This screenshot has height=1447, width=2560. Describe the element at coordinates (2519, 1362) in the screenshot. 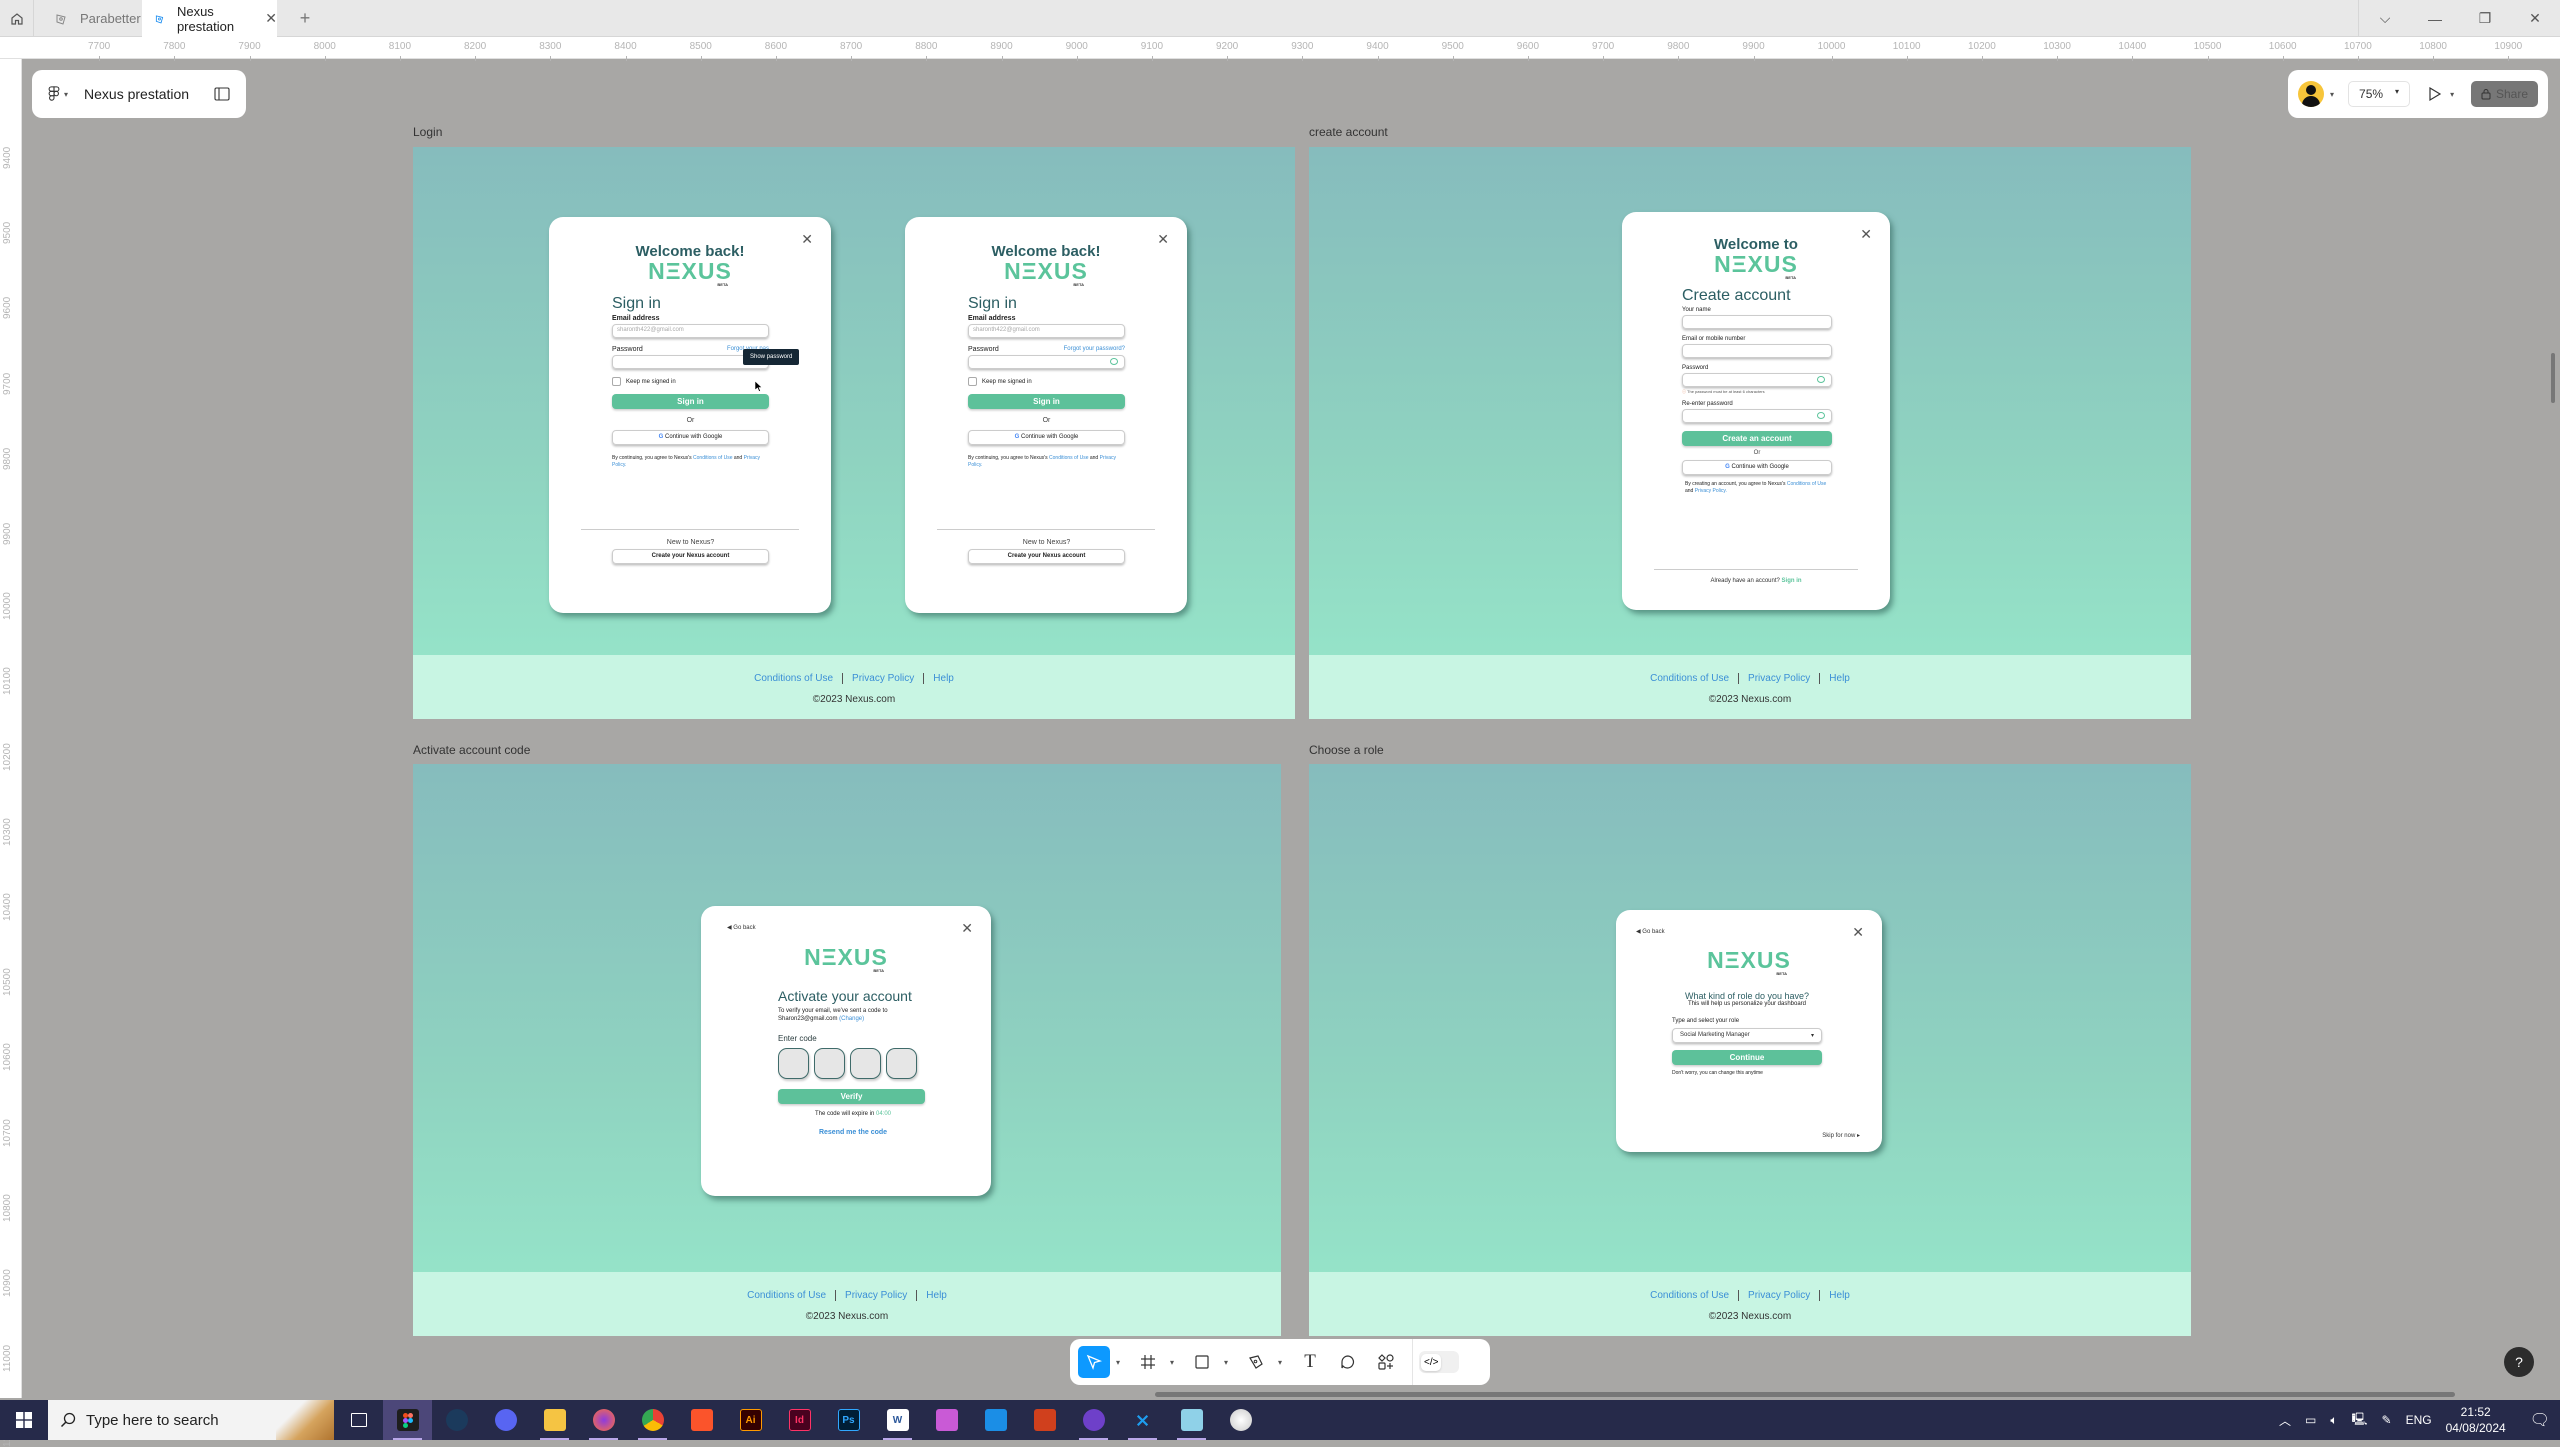

I see `help-button: ?` at that location.